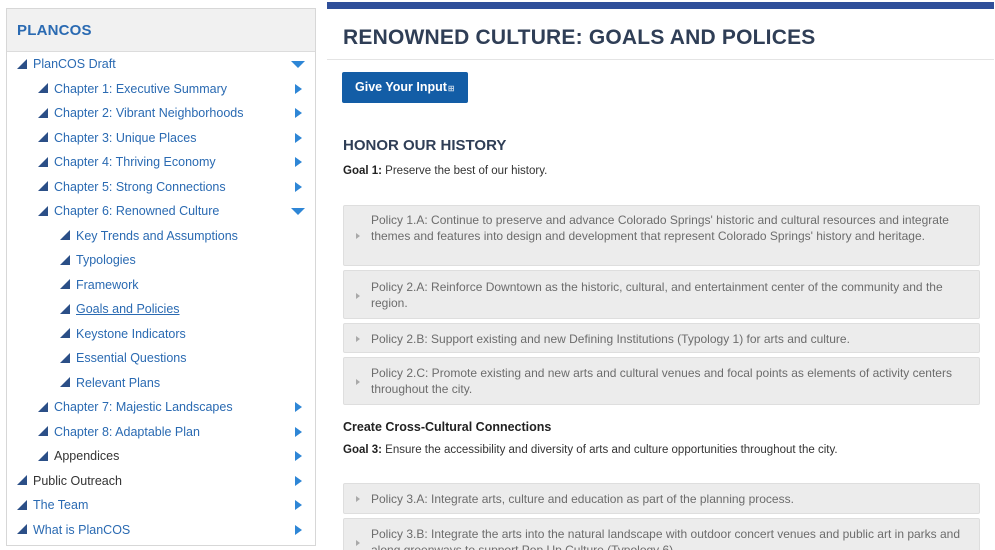 This screenshot has height=550, width=995. Describe the element at coordinates (143, 407) in the screenshot. I see `sidebar-item-label: Chapter 7: Majestic Landscapes` at that location.